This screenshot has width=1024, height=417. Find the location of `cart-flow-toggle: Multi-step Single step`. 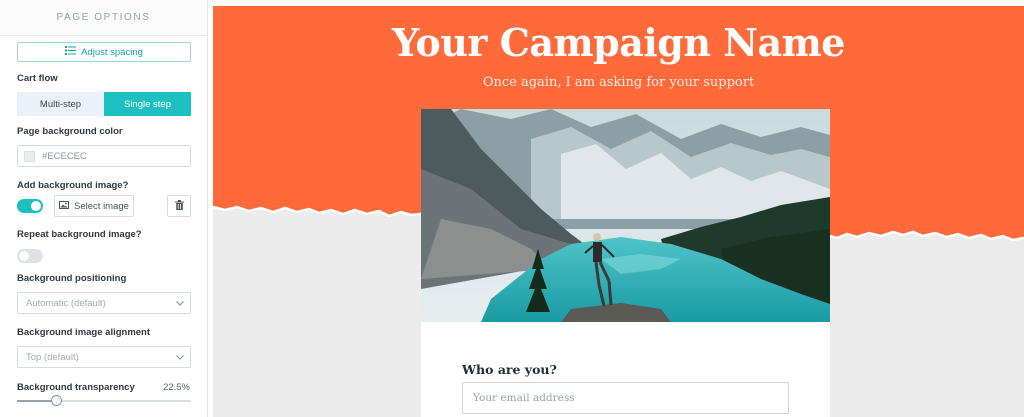

cart-flow-toggle: Multi-step Single step is located at coordinates (104, 104).